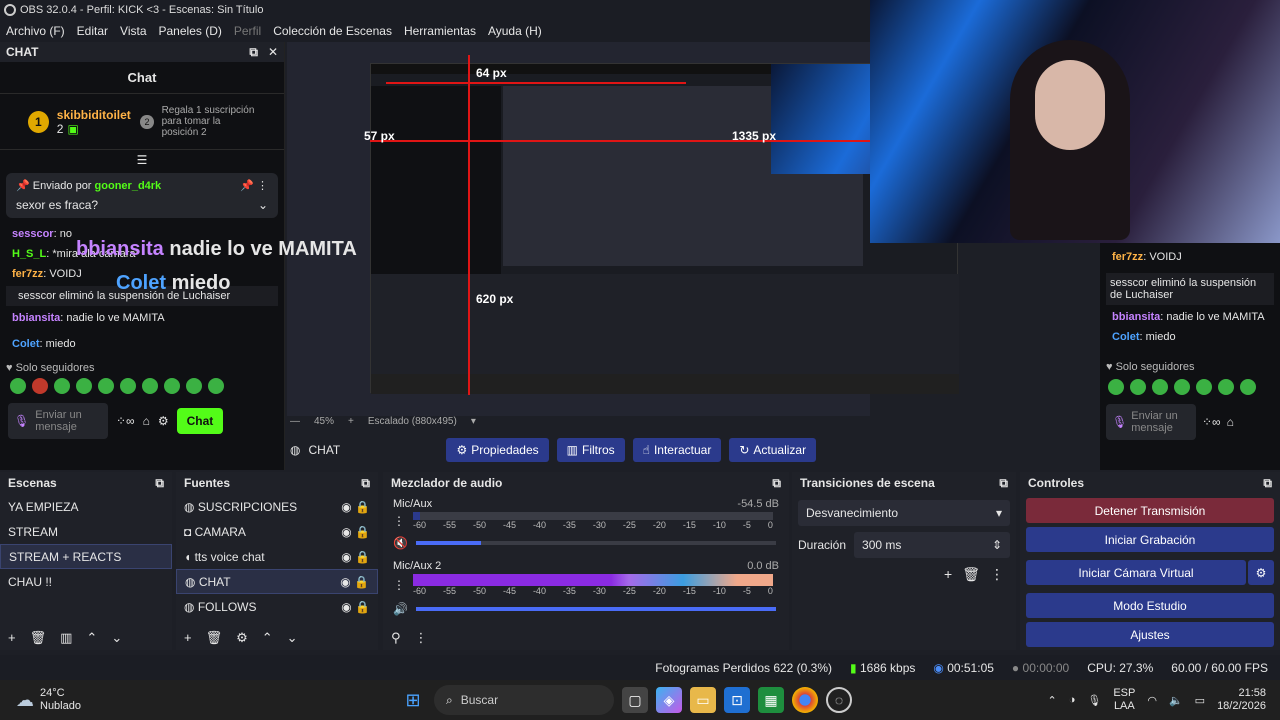  I want to click on transition-select: Desvanecimiento ▾, so click(904, 513).